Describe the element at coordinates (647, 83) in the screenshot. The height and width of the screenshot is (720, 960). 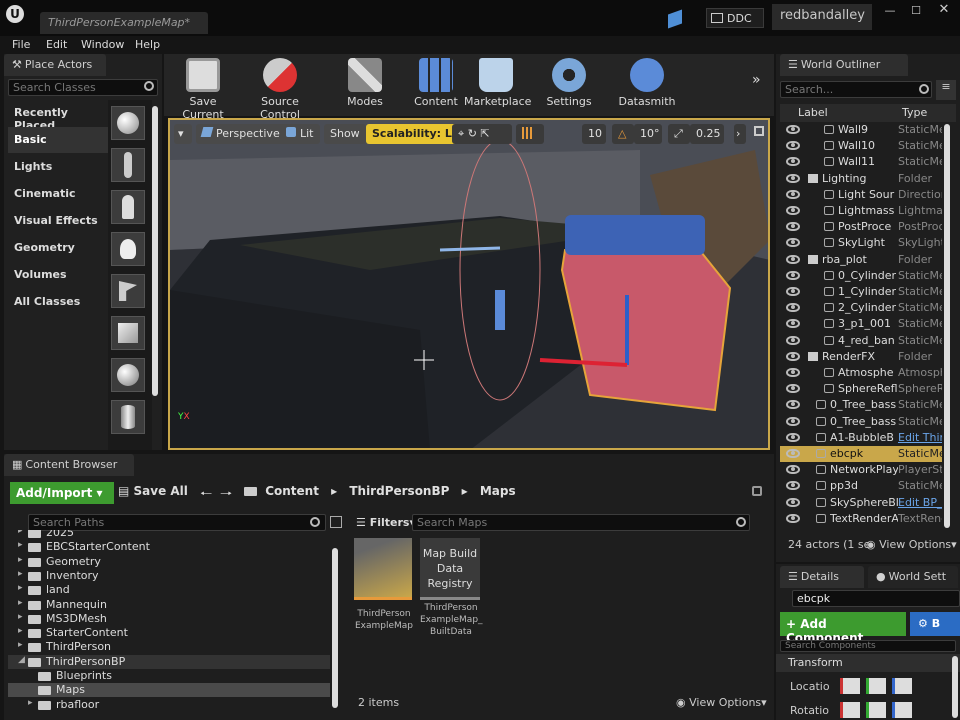
I see `datasmith-button: Datasmith` at that location.